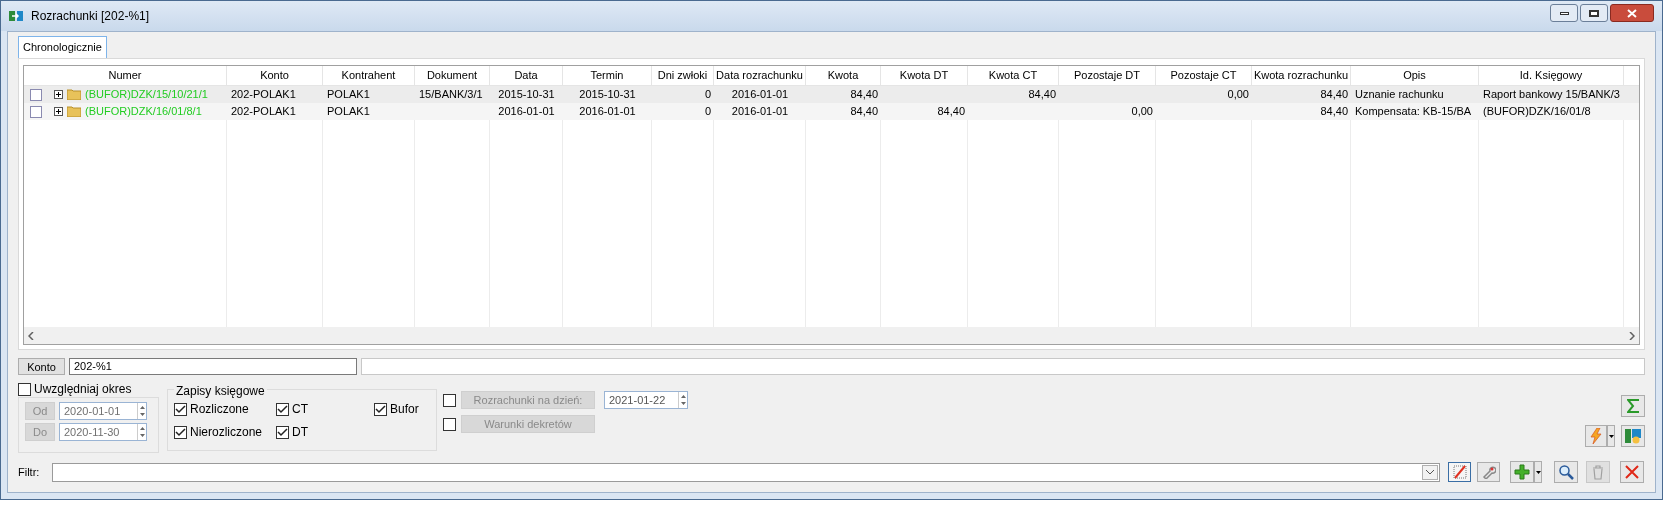 This screenshot has height=516, width=1663. I want to click on sum-button, so click(1633, 406).